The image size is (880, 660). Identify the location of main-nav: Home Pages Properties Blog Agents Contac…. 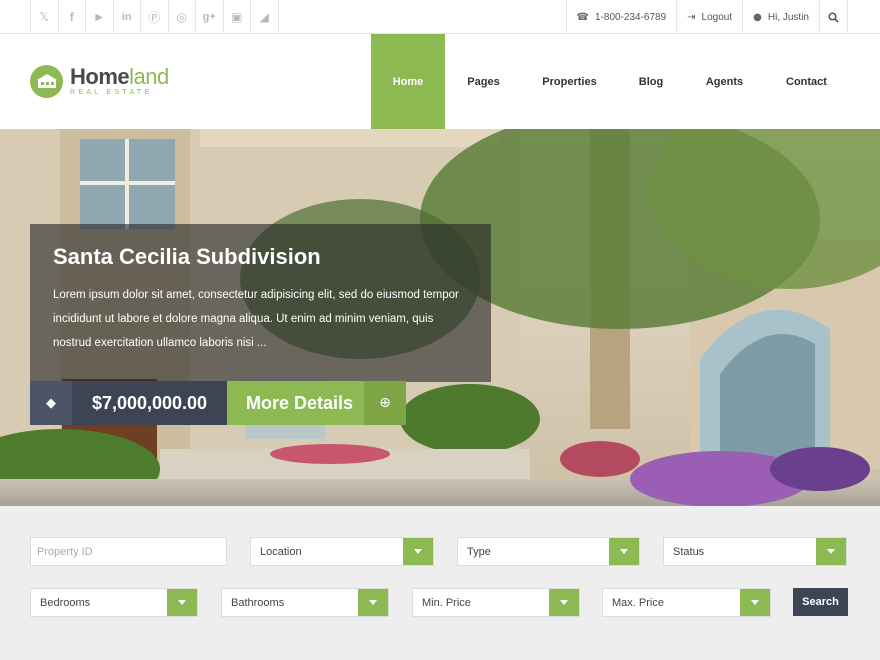
(610, 81).